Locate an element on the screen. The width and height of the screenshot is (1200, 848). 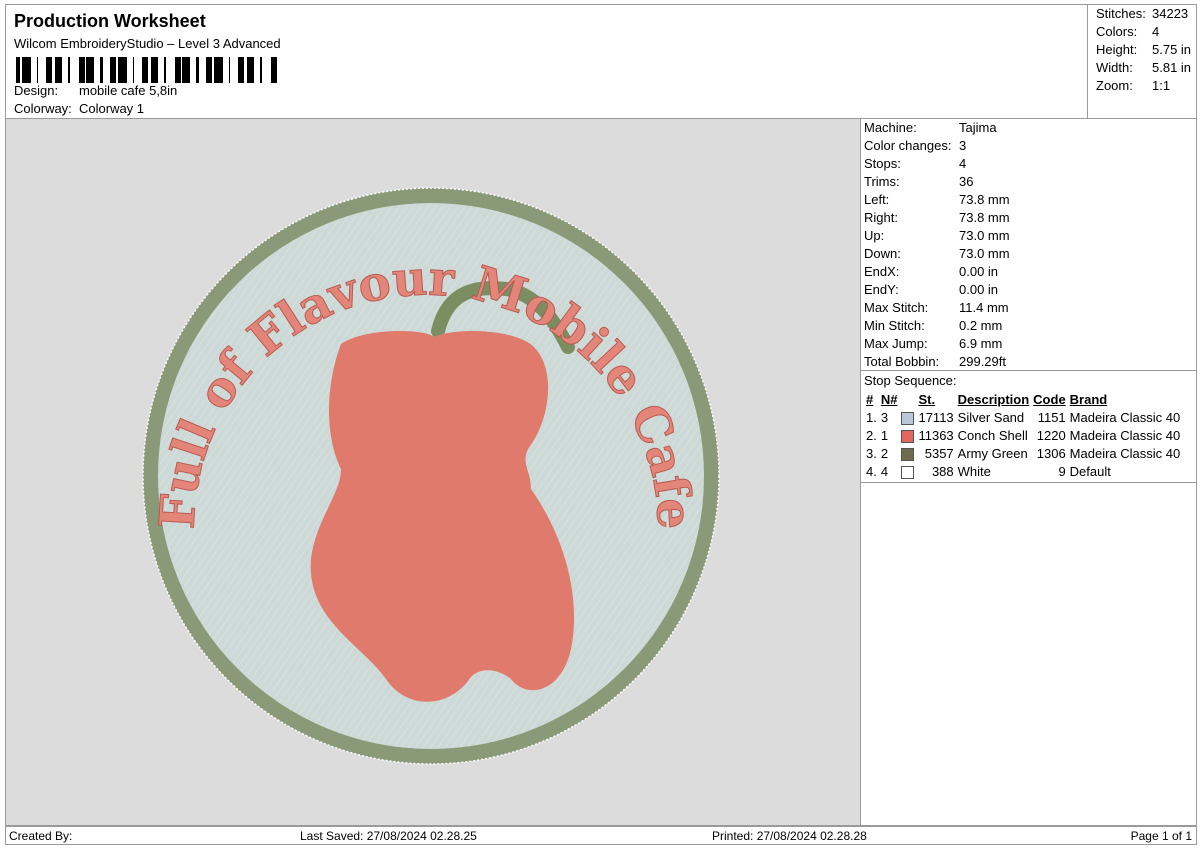
machine-label: Right: is located at coordinates (881, 217).